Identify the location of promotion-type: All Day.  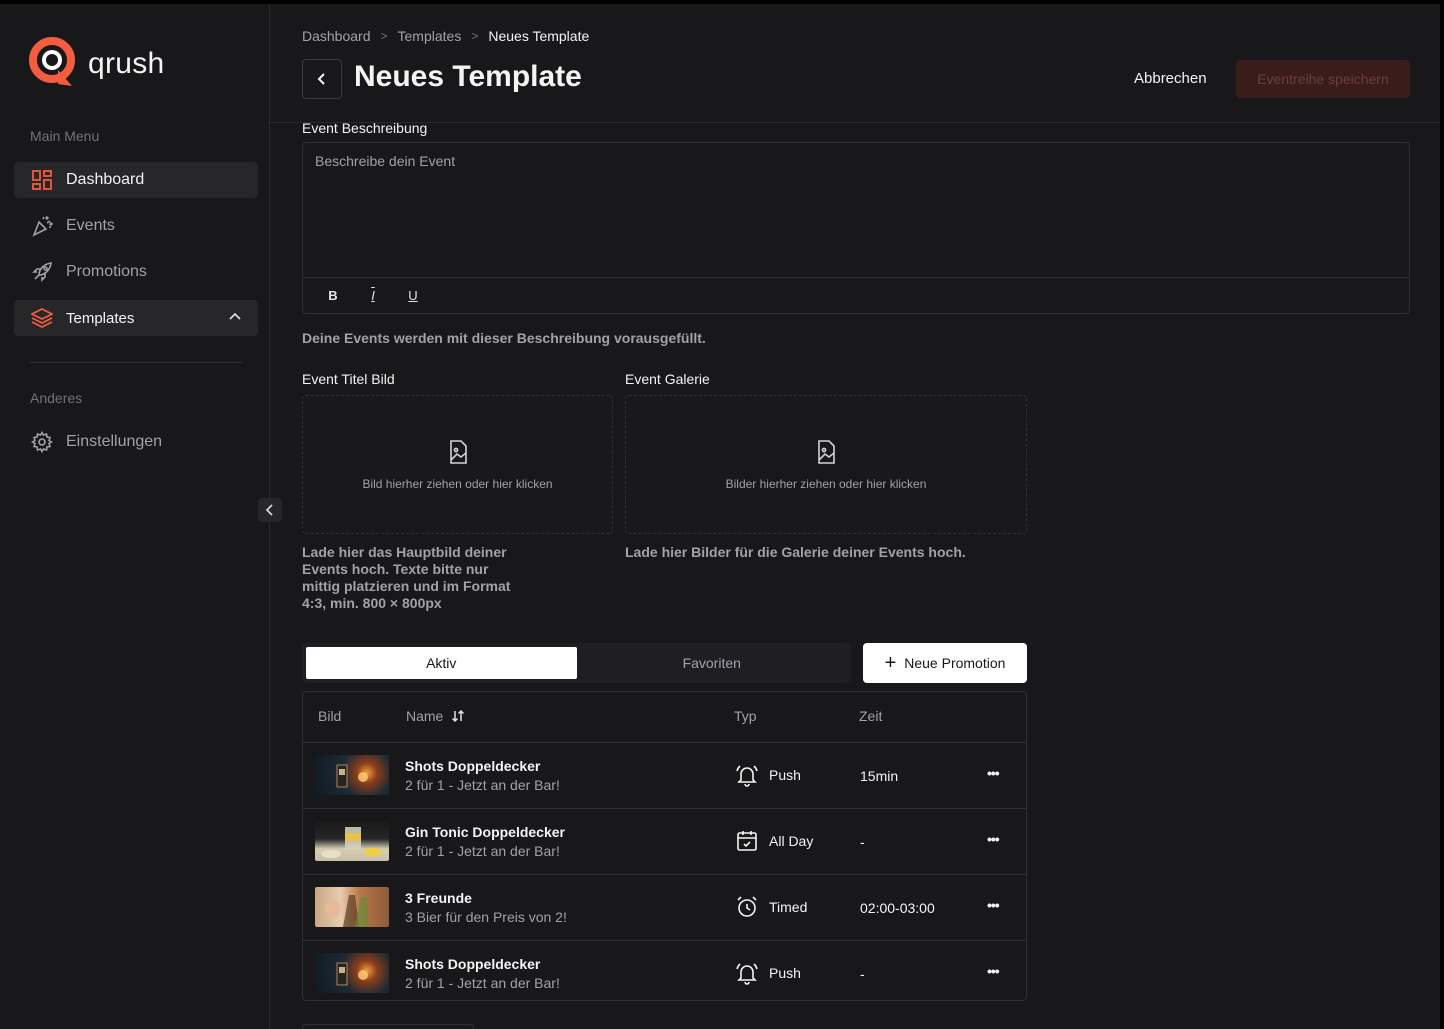
(774, 841).